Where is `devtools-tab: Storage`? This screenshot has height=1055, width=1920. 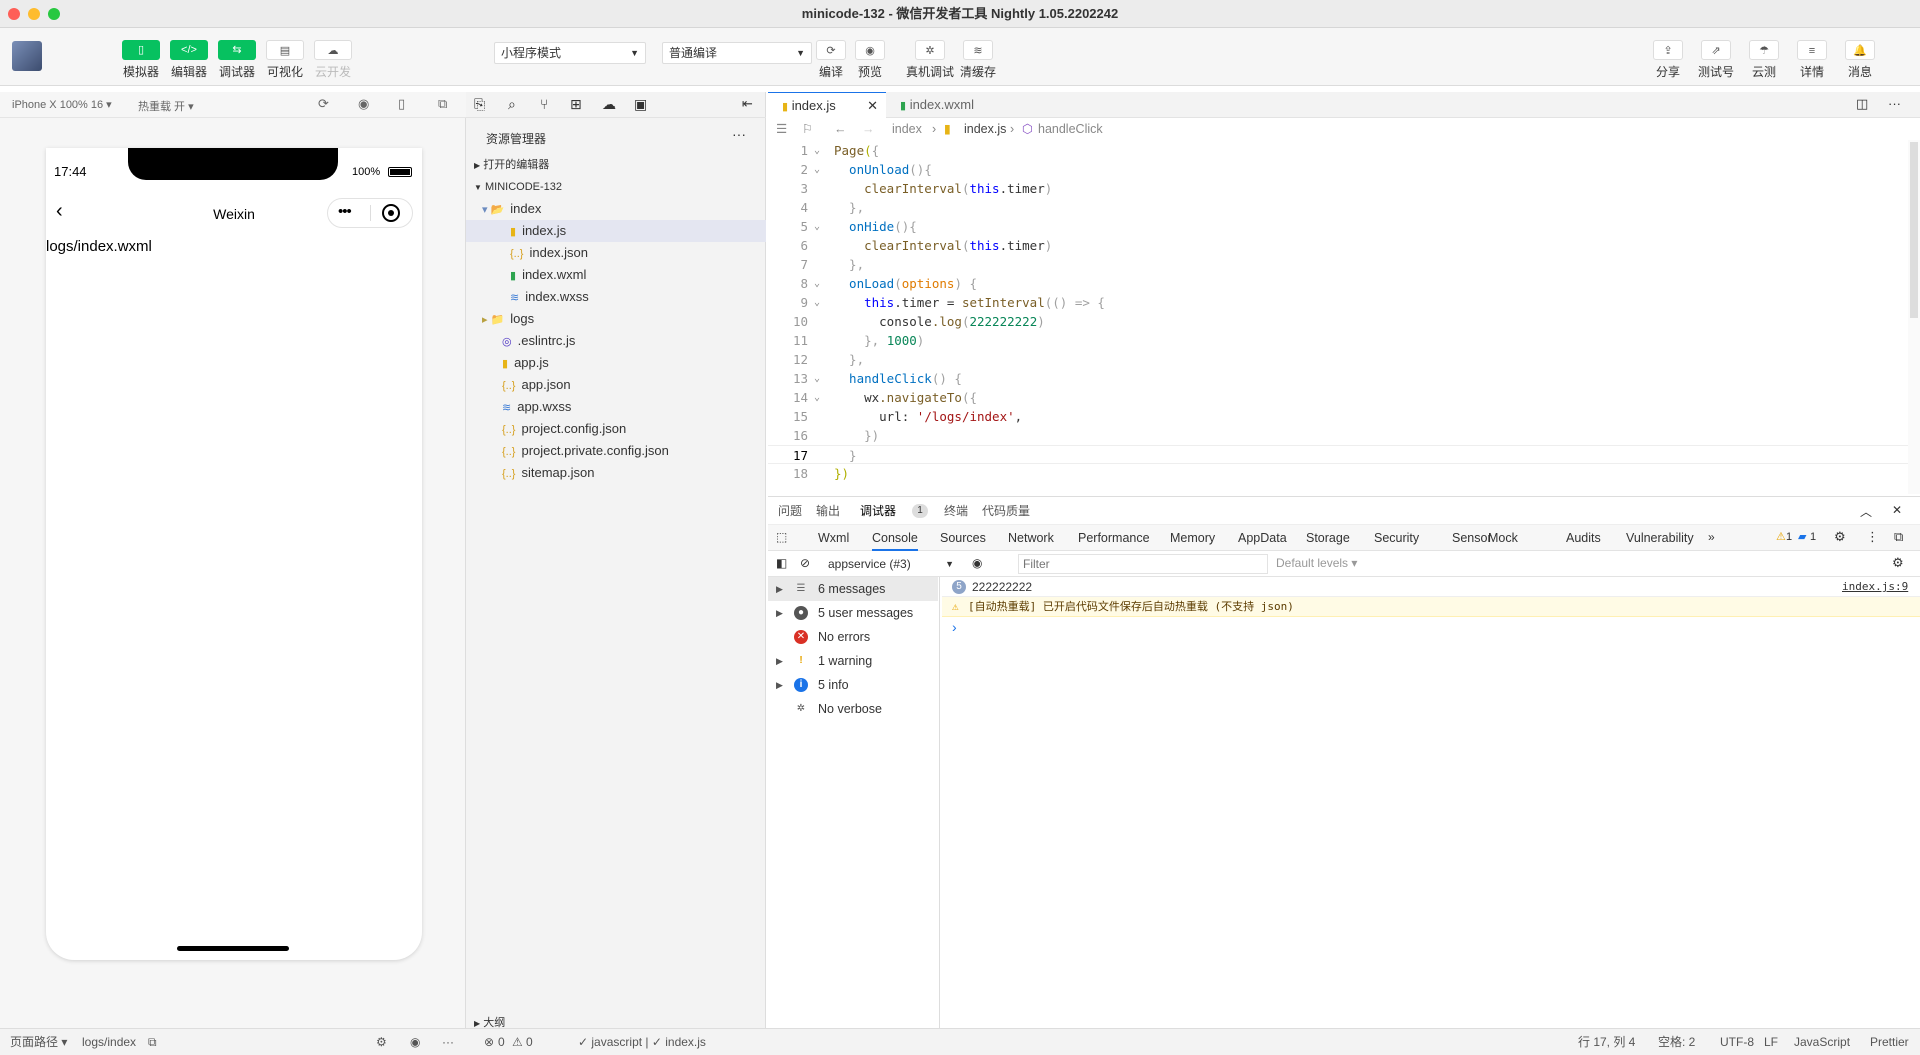 devtools-tab: Storage is located at coordinates (1328, 538).